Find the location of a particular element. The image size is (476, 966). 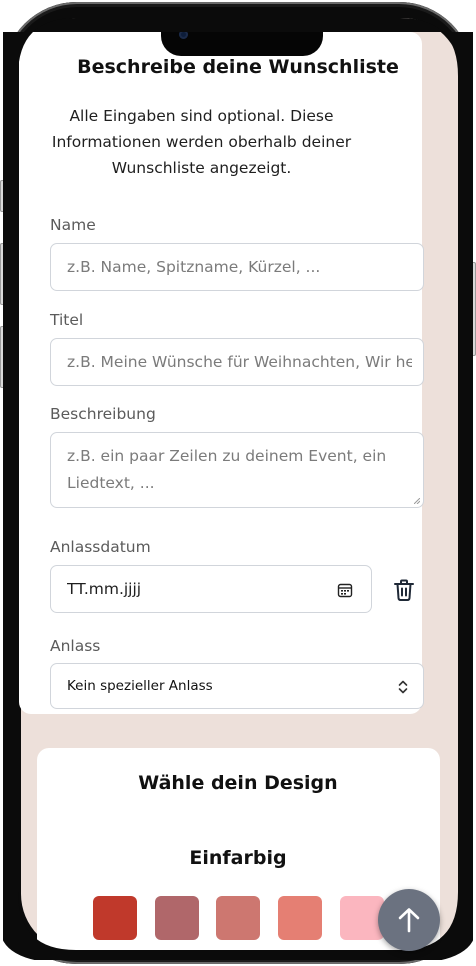

occasion-select: Kein spezieller Anlass is located at coordinates (237, 686).